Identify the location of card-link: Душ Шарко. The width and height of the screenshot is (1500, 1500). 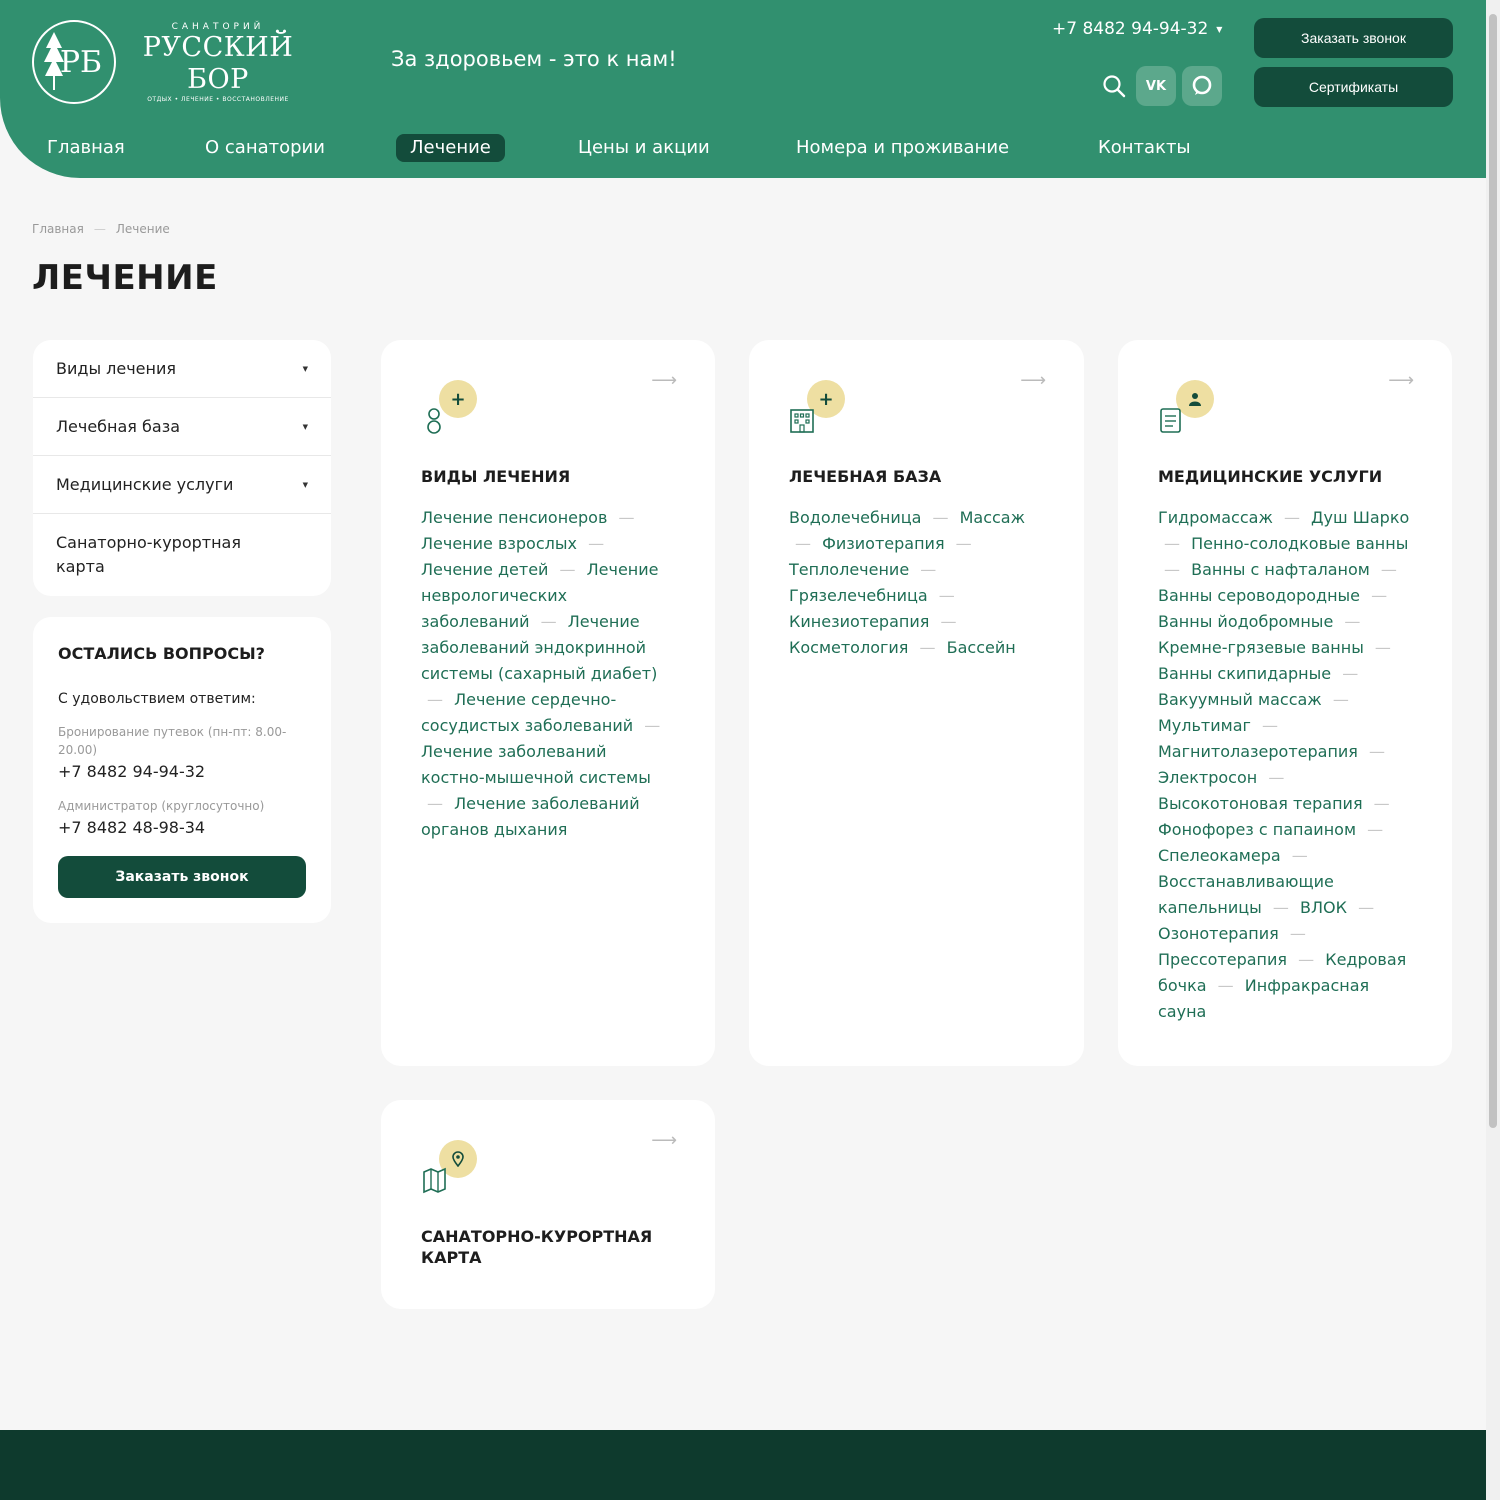
(1360, 517).